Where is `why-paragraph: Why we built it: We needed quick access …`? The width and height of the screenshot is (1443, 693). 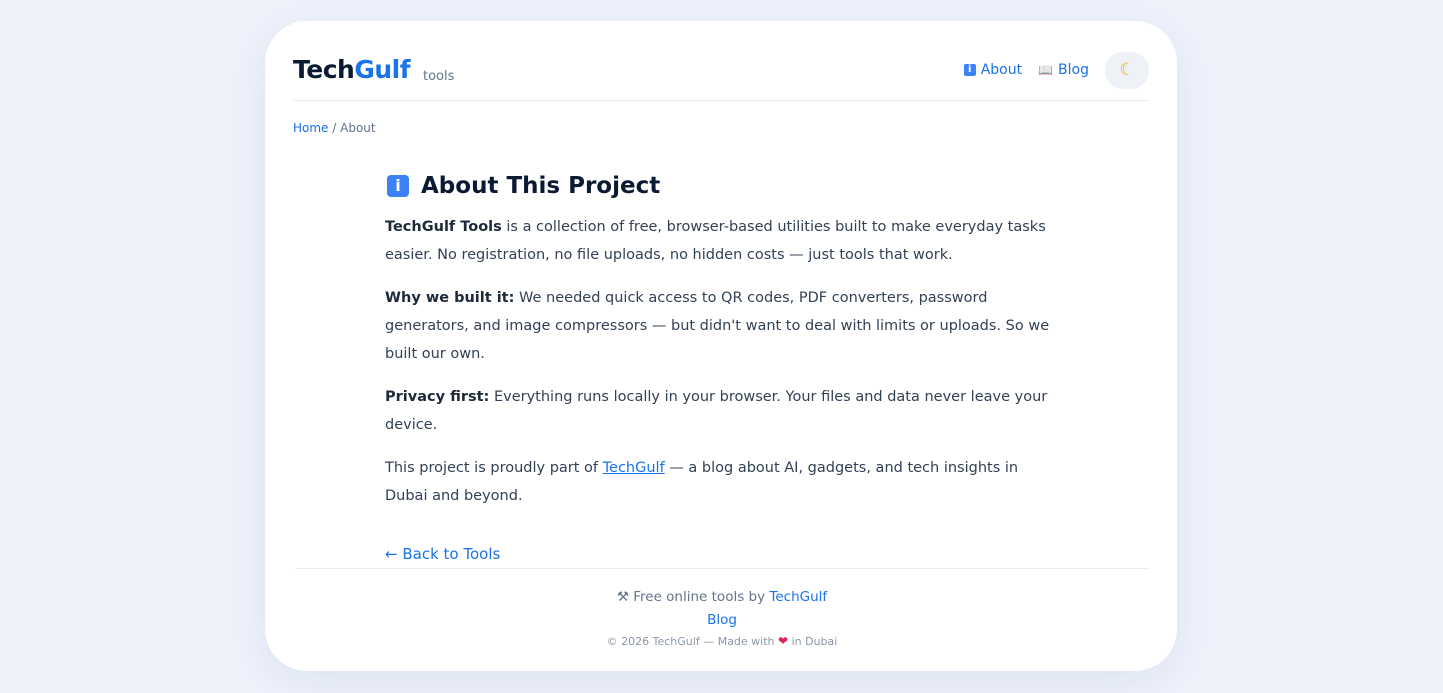
why-paragraph: Why we built it: We needed quick access … is located at coordinates (725, 326).